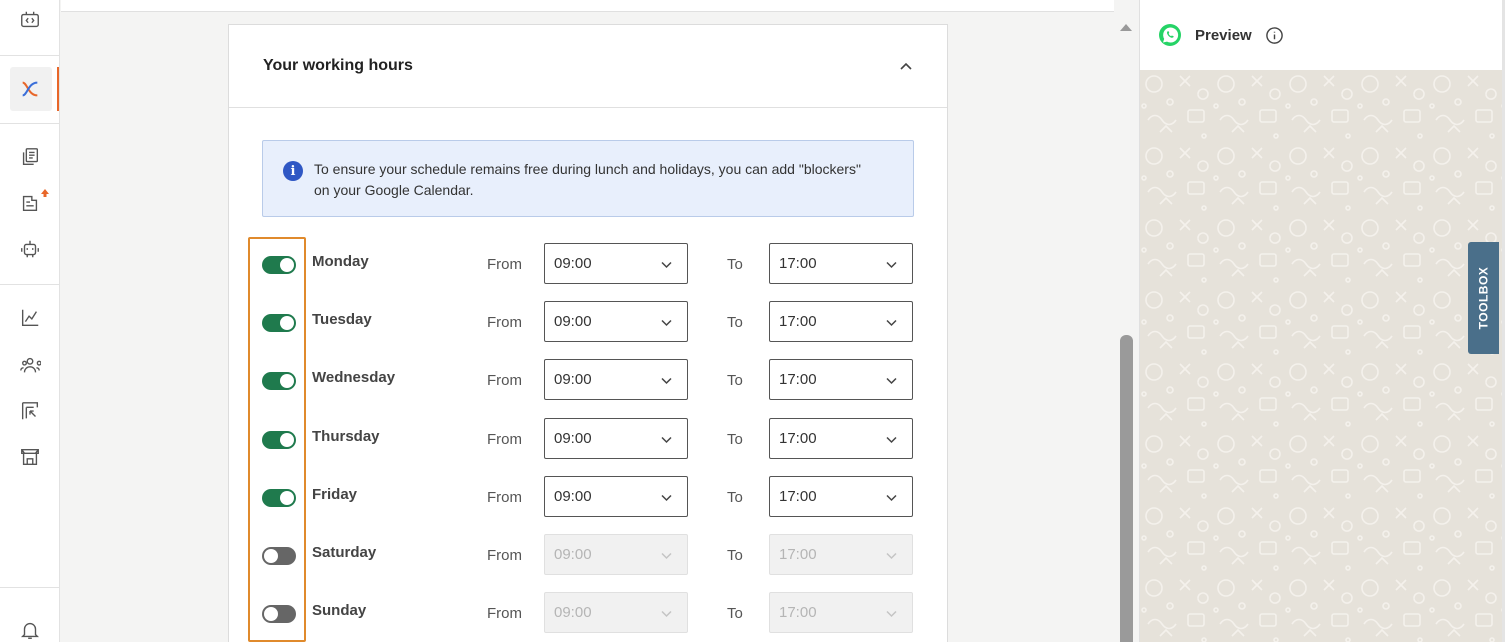 The width and height of the screenshot is (1505, 642). I want to click on toolbox-tab: TOOLBOX, so click(1483, 298).